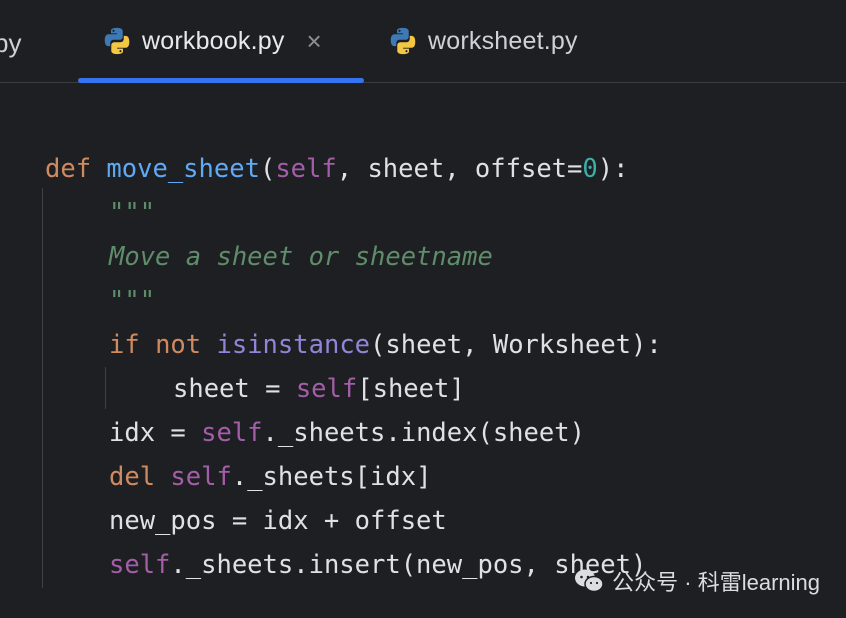  I want to click on code-line-6: sheet = self[sheet], so click(319, 389).